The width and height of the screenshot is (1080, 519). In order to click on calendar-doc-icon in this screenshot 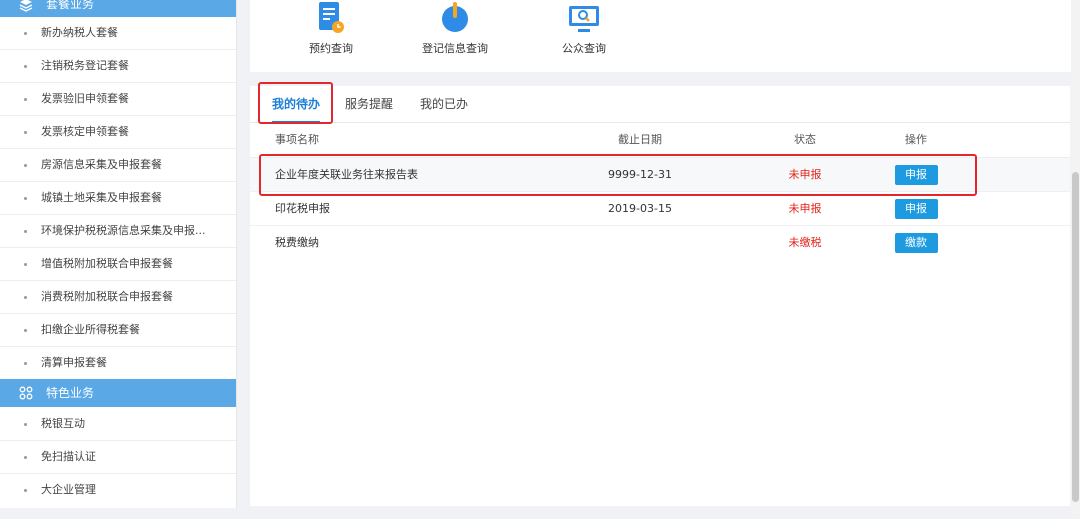, I will do `click(331, 17)`.